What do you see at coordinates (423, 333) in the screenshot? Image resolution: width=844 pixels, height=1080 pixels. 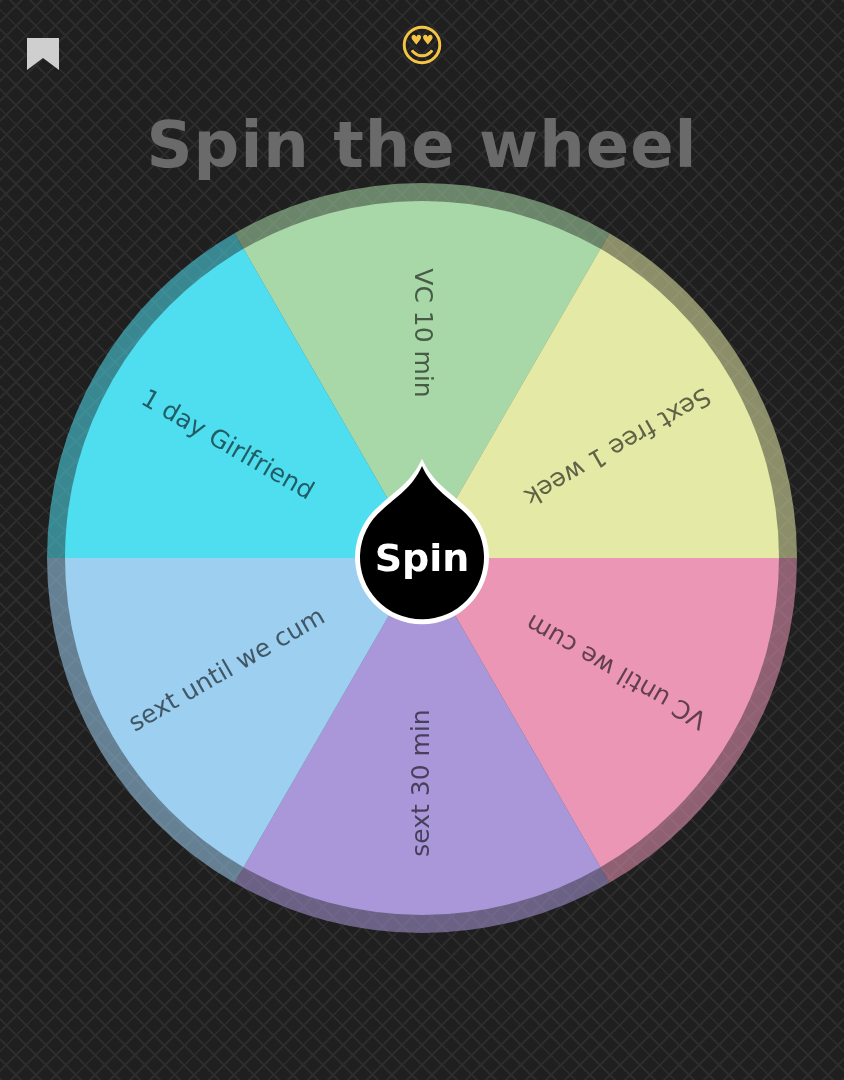 I see `segment-label: VC 10 min` at bounding box center [423, 333].